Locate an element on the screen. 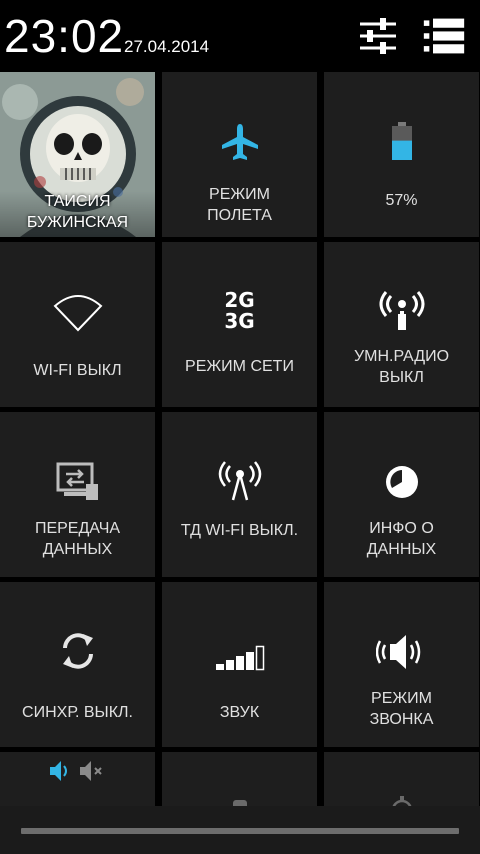 Image resolution: width=480 pixels, height=854 pixels. notification-list-icon is located at coordinates (444, 36).